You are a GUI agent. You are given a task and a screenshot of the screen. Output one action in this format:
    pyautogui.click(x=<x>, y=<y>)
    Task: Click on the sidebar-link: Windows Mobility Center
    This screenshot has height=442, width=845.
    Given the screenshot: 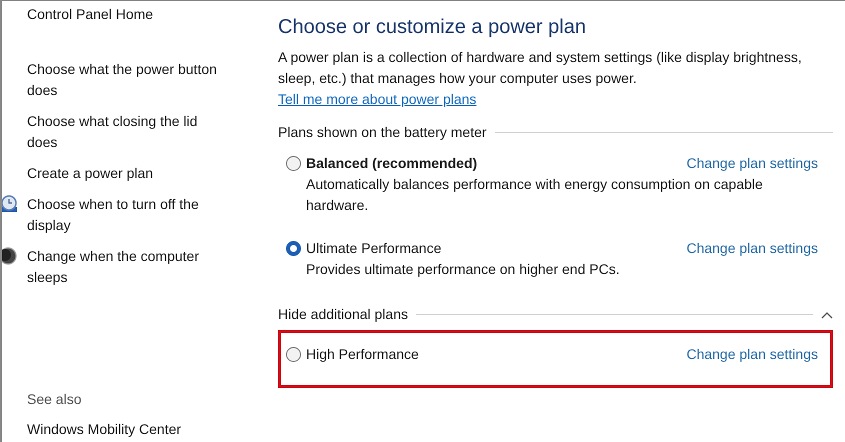 What is the action you would take?
    pyautogui.click(x=141, y=429)
    